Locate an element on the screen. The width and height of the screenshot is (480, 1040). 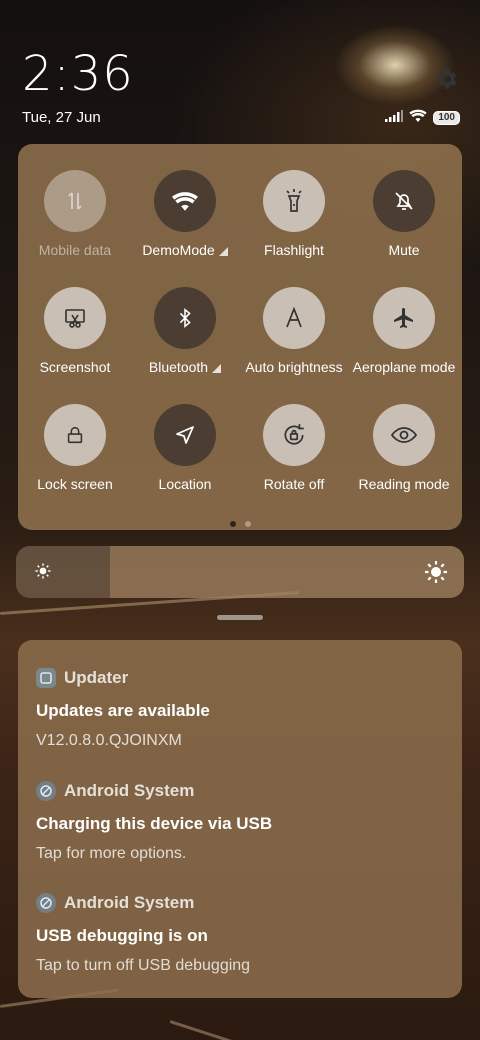
tile-reading-mode: Reading mode is located at coordinates (404, 448).